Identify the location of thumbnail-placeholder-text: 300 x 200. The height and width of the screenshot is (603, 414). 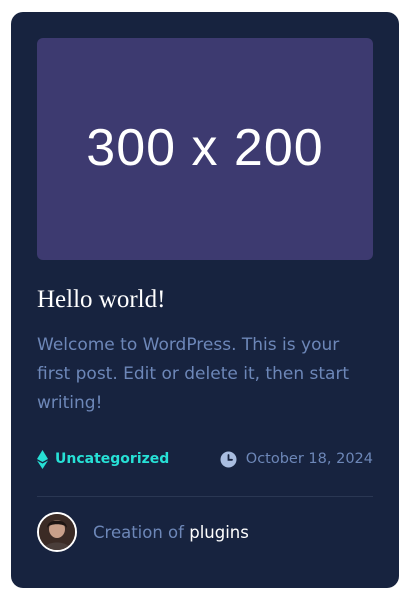
(205, 148).